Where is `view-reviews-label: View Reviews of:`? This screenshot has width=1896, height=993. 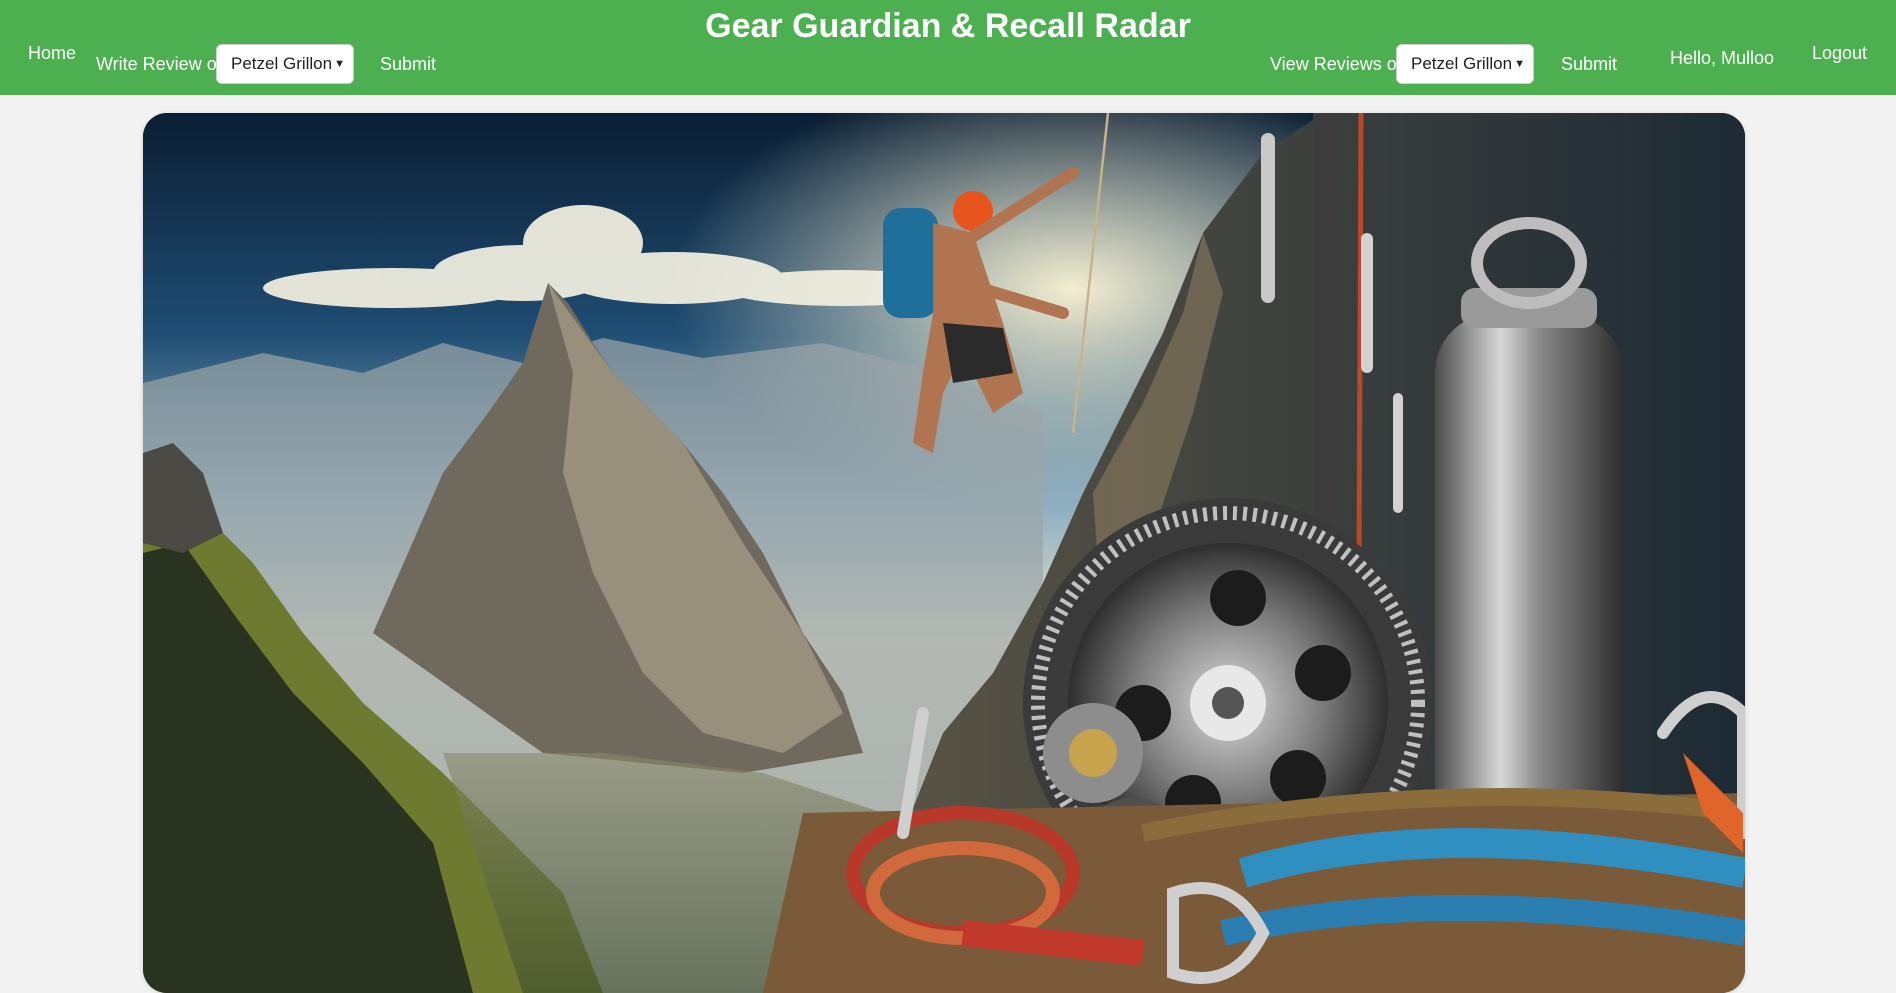
view-reviews-label: View Reviews of: is located at coordinates (1338, 64).